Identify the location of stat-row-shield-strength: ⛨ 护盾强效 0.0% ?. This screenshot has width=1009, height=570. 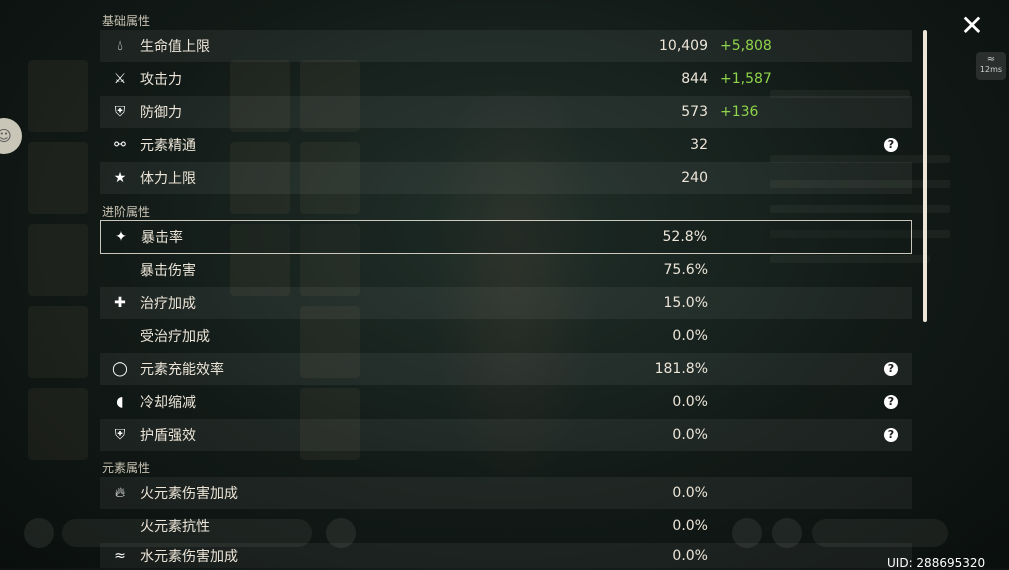
(506, 435).